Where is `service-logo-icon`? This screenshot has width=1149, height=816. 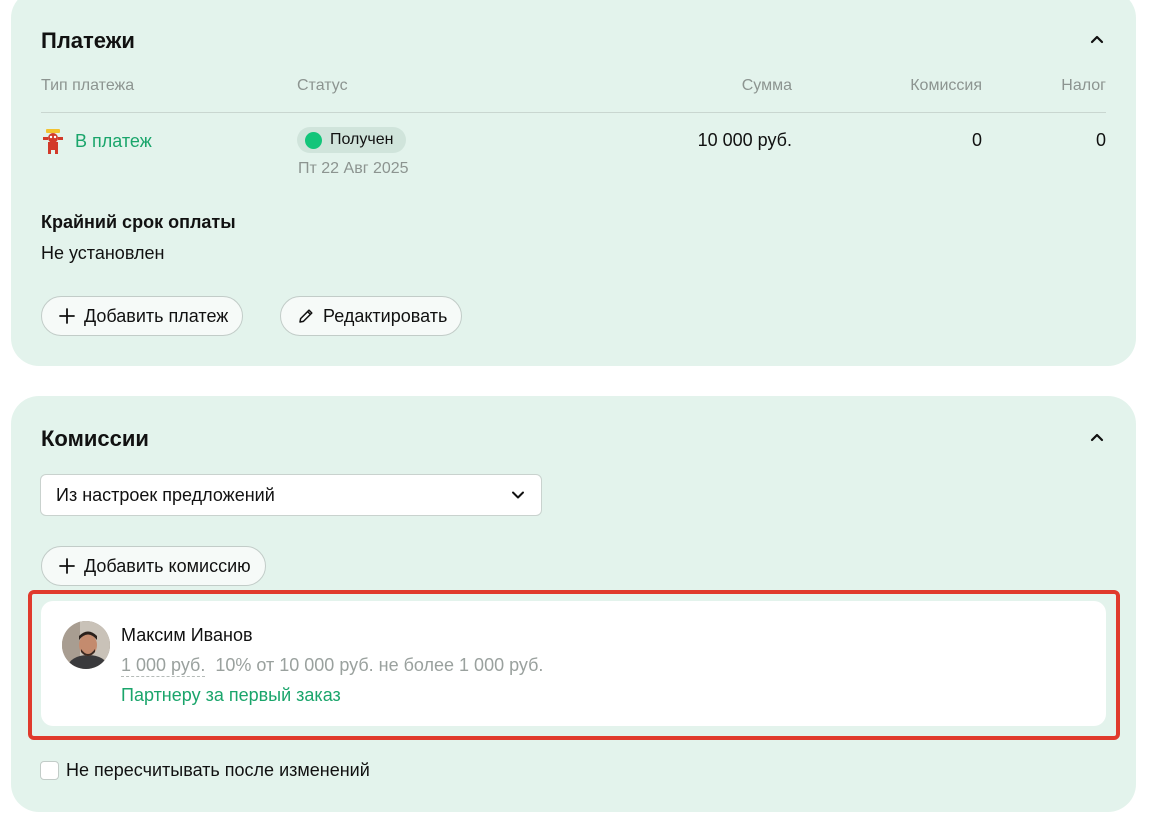
service-logo-icon is located at coordinates (53, 141).